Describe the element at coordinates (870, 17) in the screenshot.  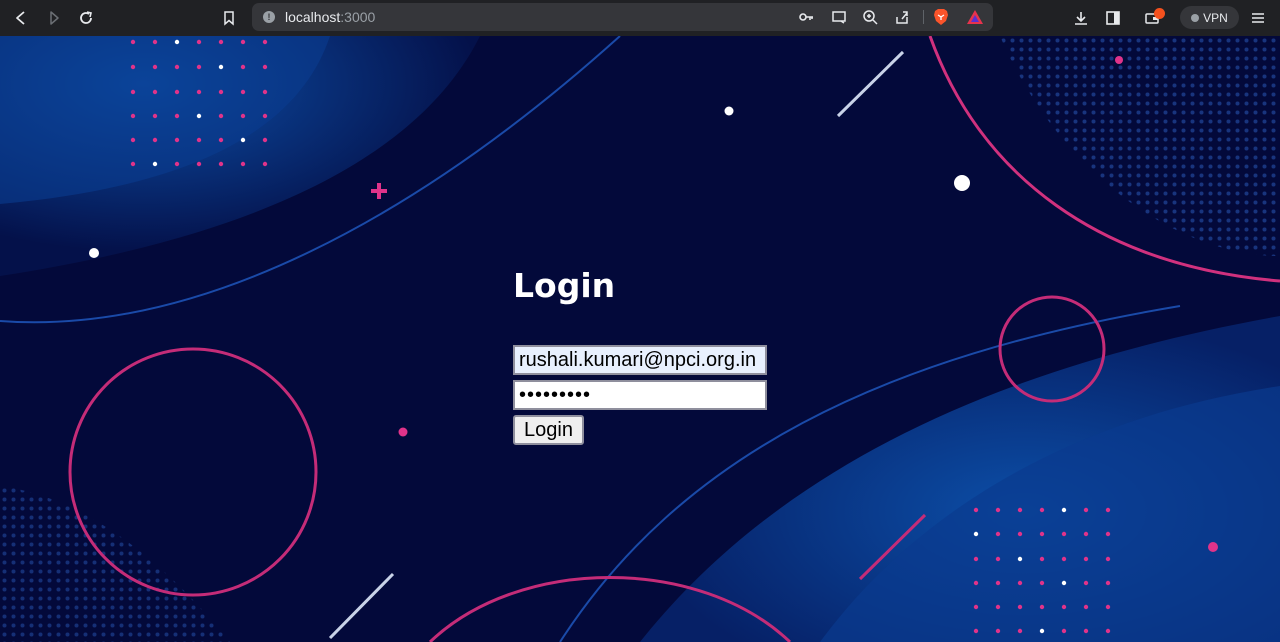
I see `zoom-icon` at that location.